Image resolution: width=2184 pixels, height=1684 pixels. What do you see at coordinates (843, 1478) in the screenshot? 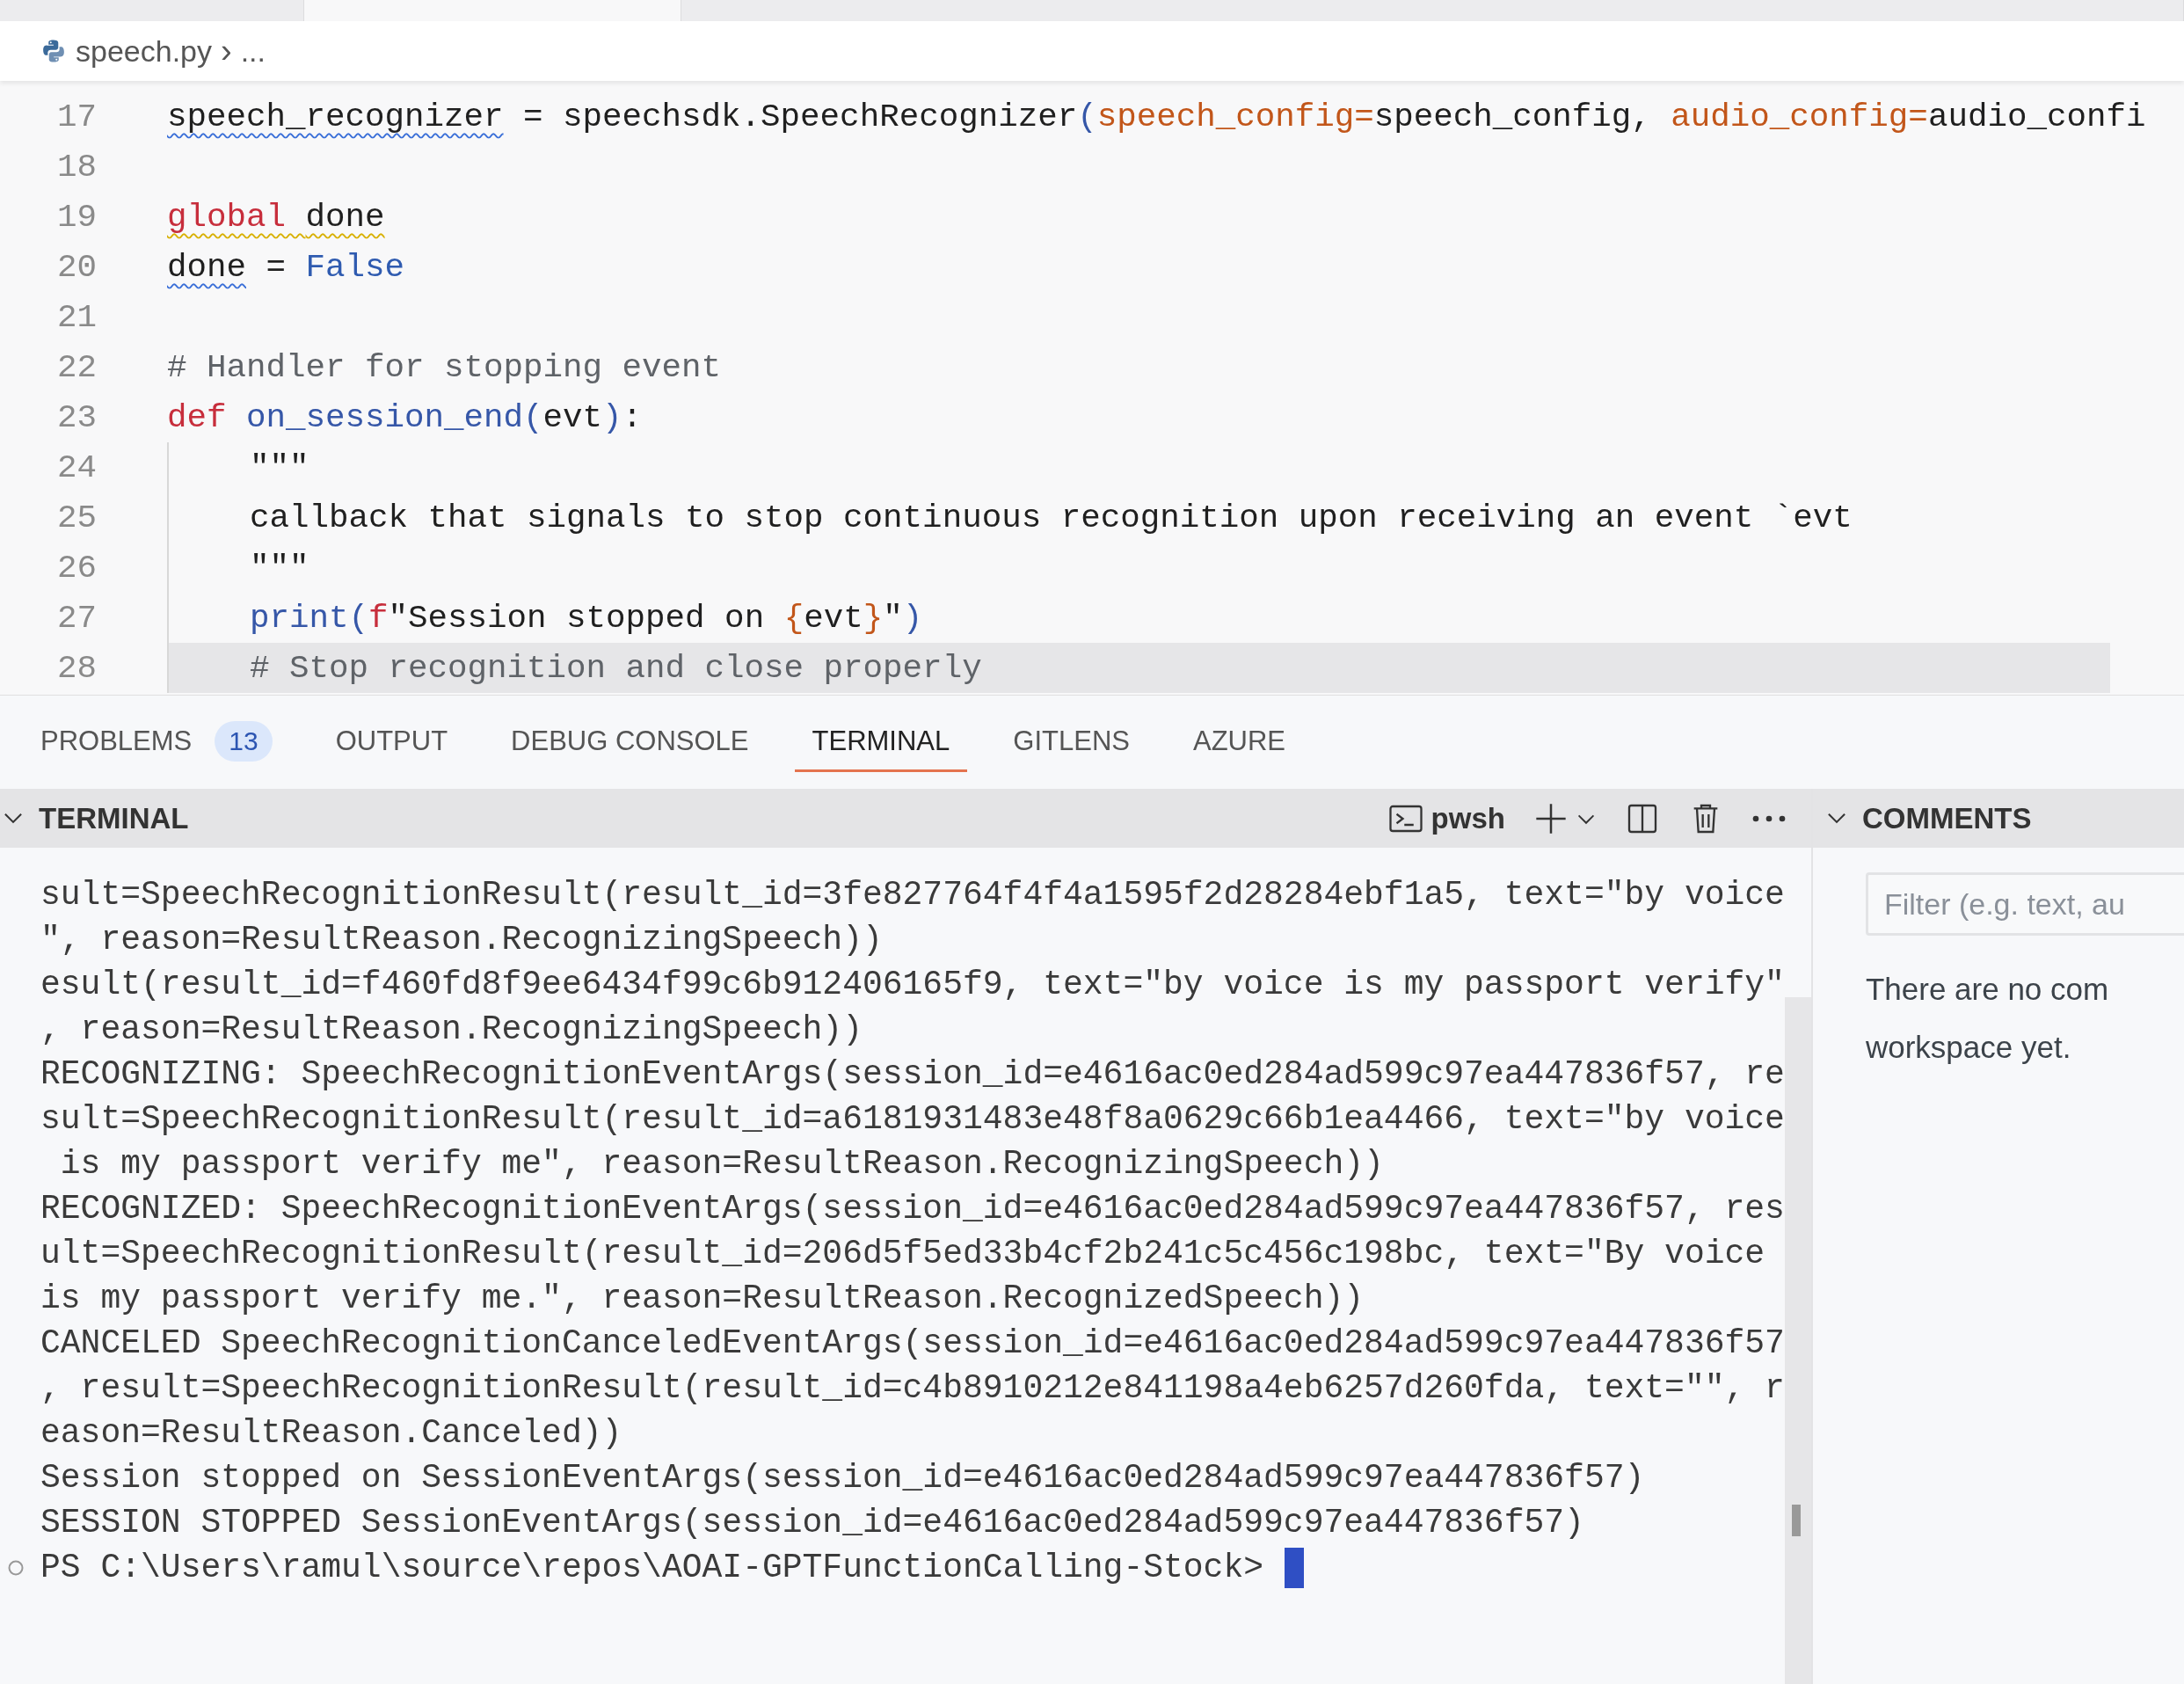
I see `terminal-output-line: Session stopped on SessionEventArgs(session_id=e4616ac0ed284ad599c97ea447836f57)` at bounding box center [843, 1478].